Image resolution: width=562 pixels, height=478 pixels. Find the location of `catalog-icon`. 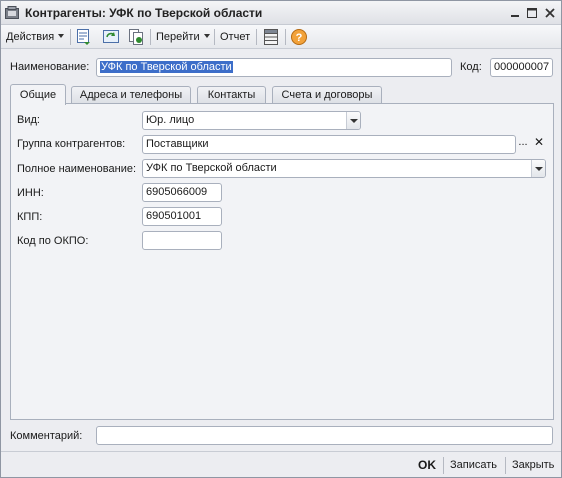

catalog-icon is located at coordinates (12, 12).